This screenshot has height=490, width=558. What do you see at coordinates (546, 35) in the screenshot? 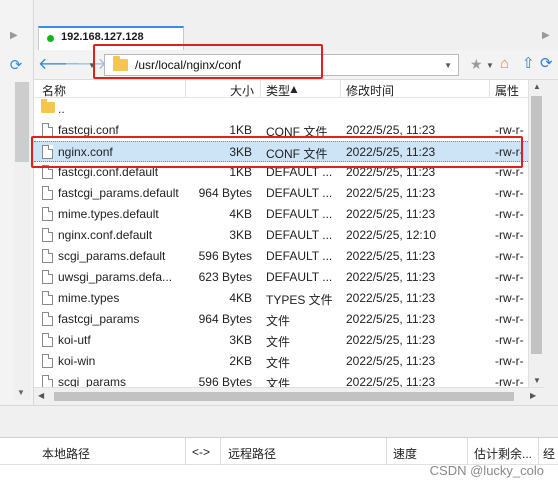
I see `tab-scroll-right-icon: ▶` at bounding box center [546, 35].